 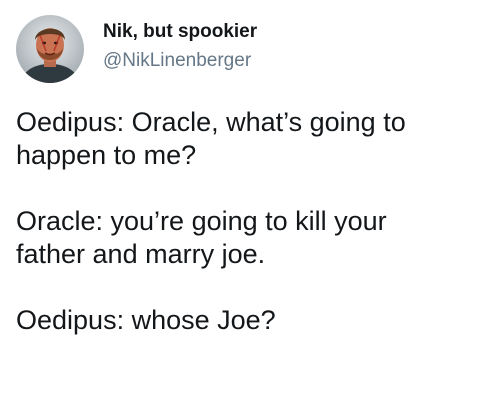 I want to click on tweet-line: father and marry joe., so click(x=141, y=254).